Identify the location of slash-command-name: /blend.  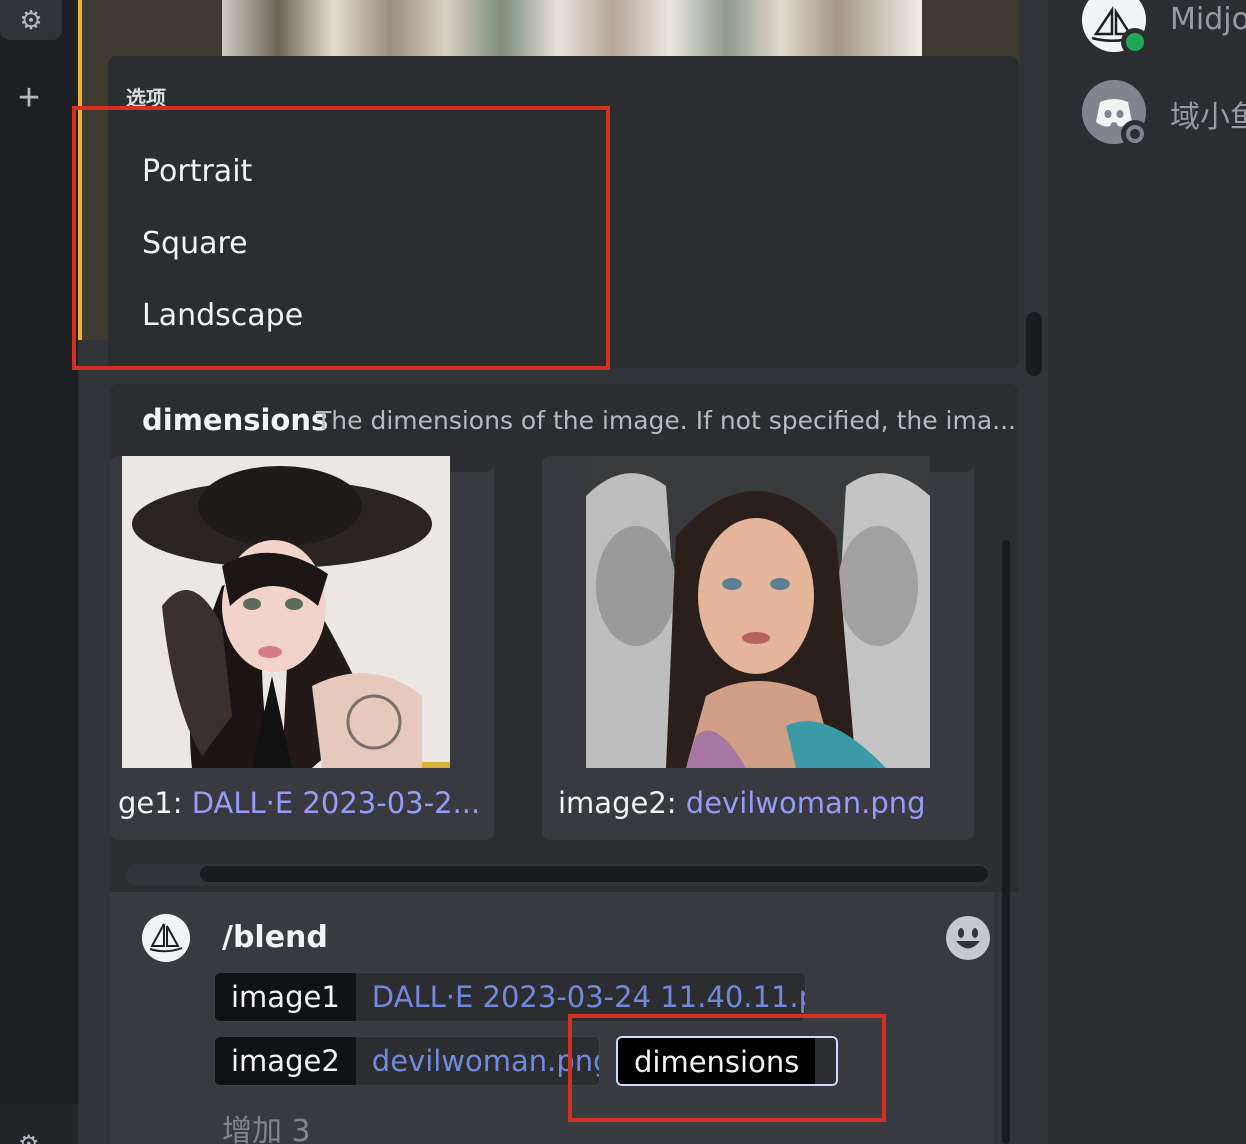
(275, 937).